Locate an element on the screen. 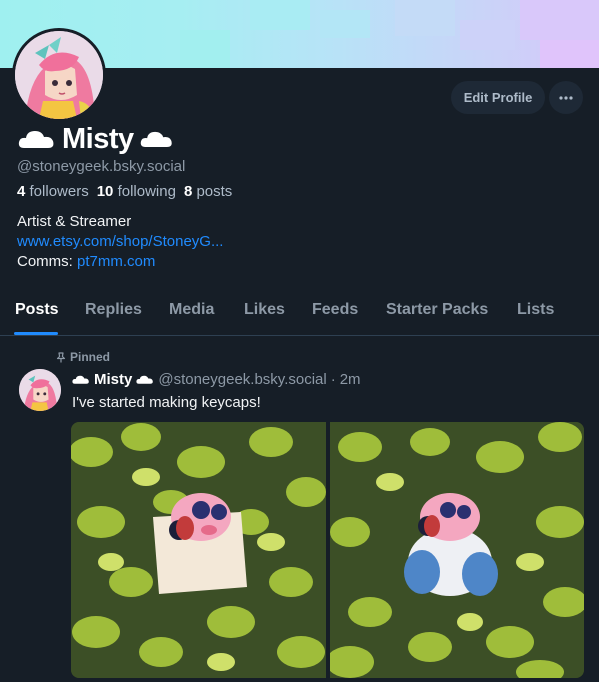 This screenshot has height=682, width=599. post-author-name: Misty is located at coordinates (113, 379).